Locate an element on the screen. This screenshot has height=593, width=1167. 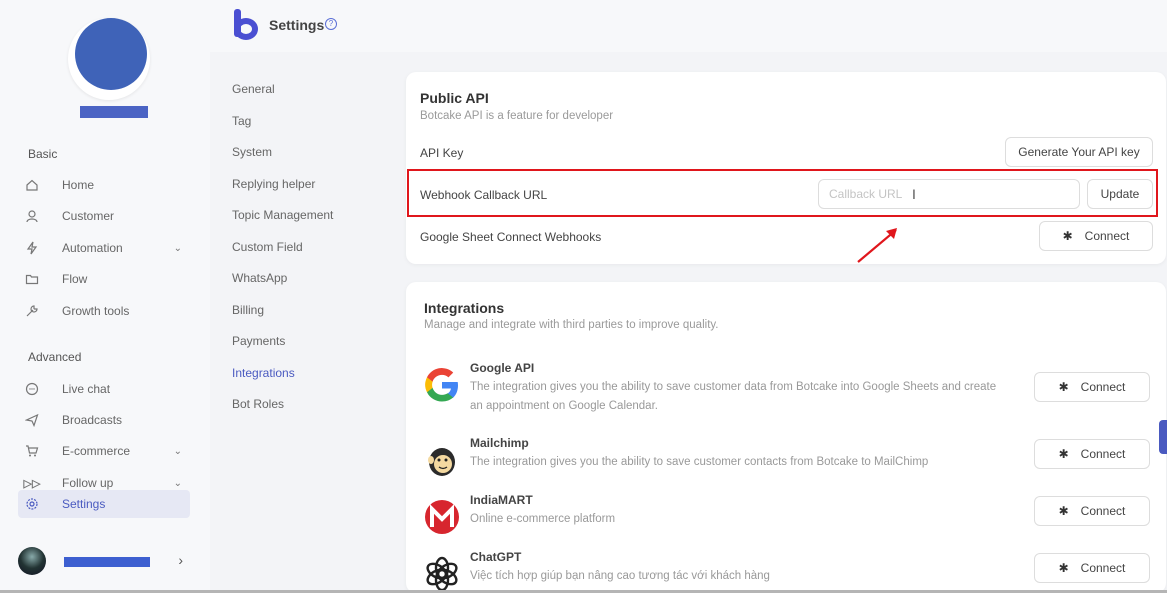
side-scroll-tab is located at coordinates (1163, 437).